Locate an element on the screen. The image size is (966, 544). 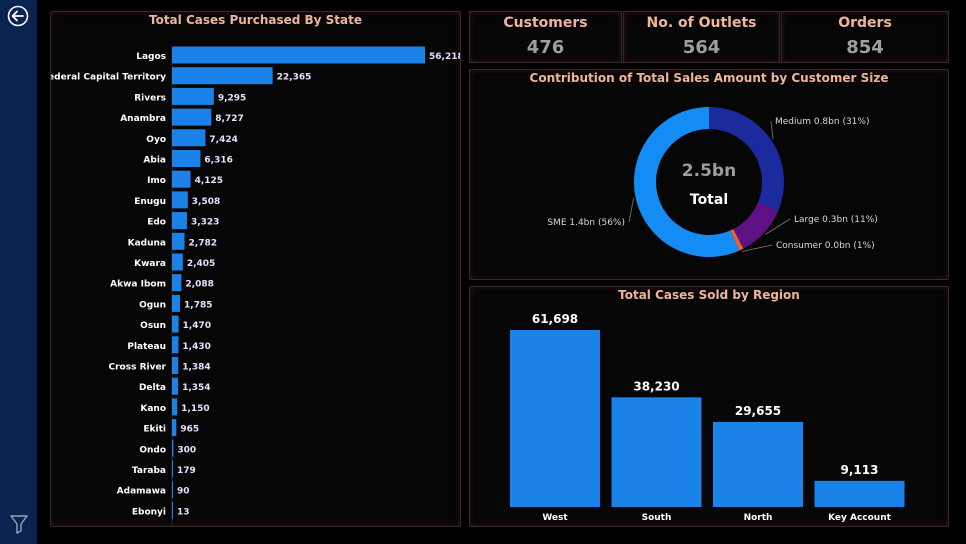
state-label: Cross River is located at coordinates (138, 368).